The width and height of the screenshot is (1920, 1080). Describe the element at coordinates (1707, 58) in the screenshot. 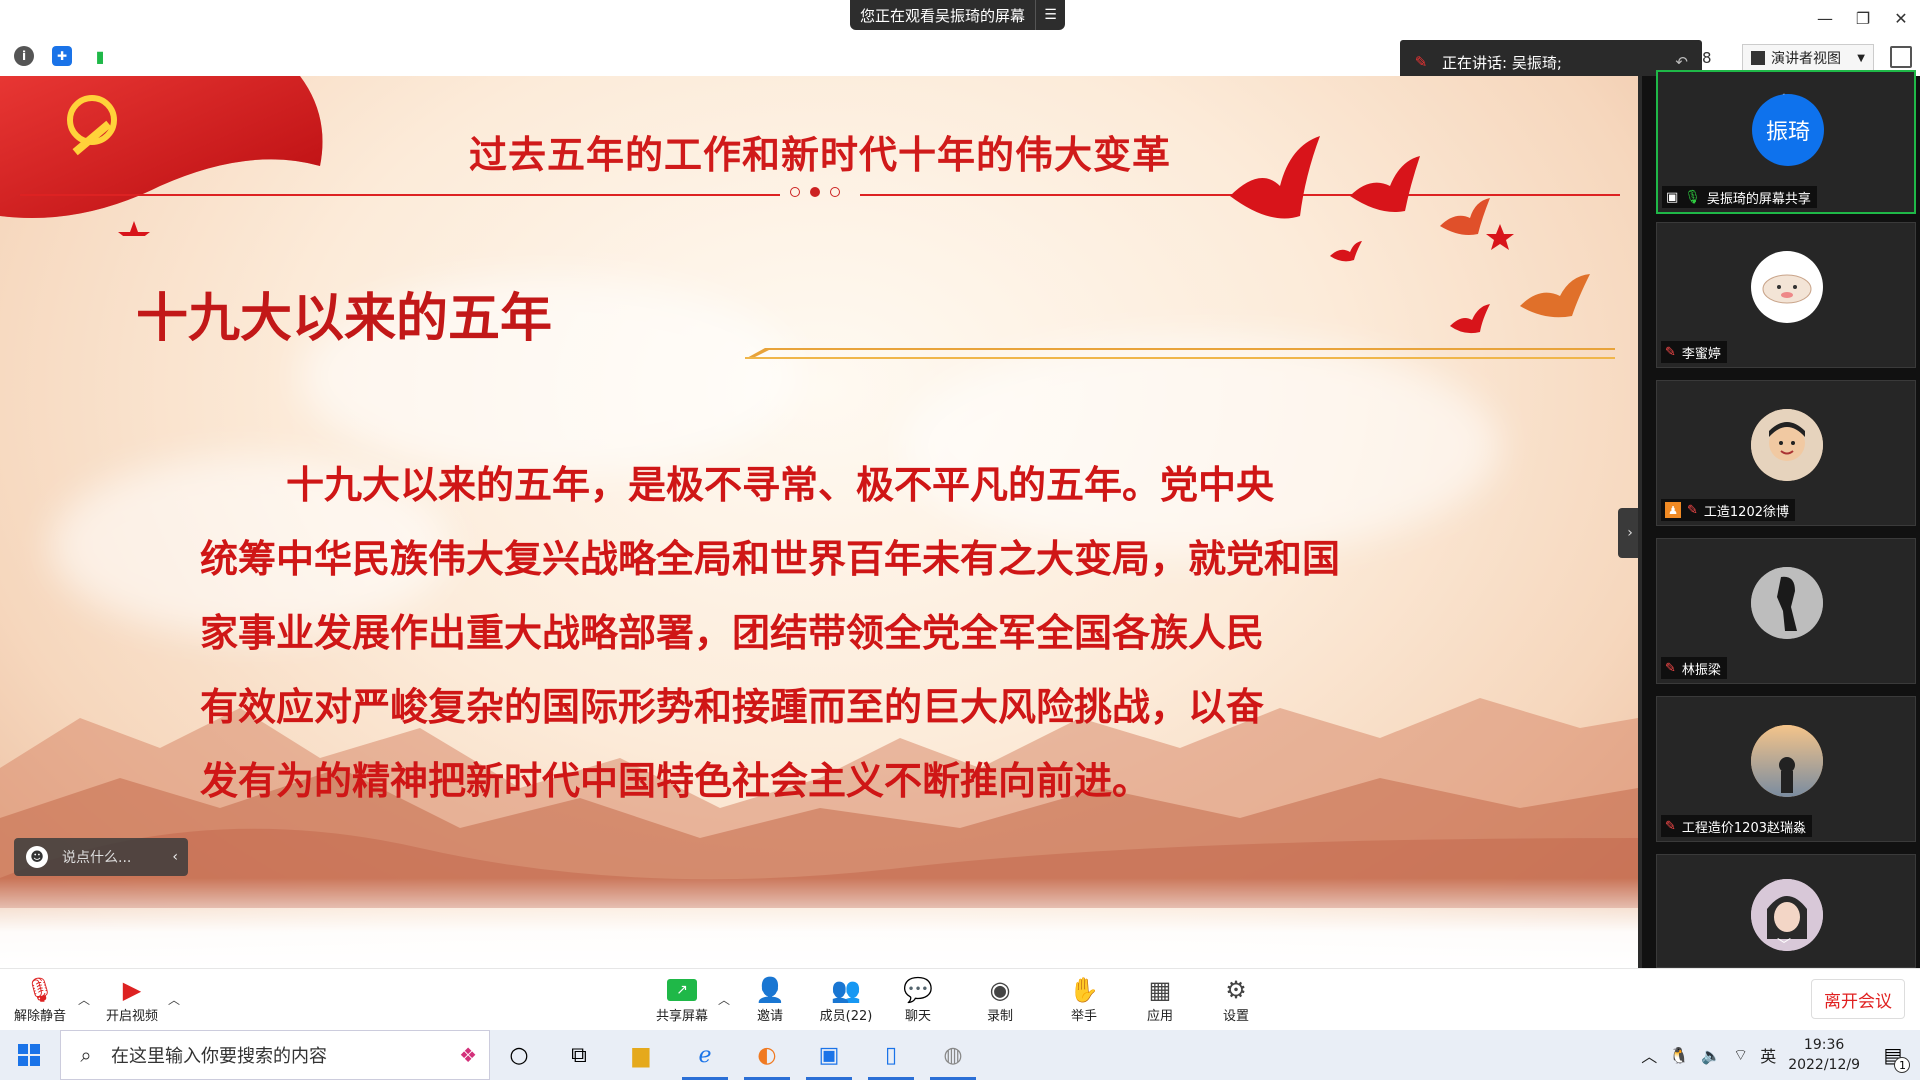

I see `participant-count: 8` at that location.